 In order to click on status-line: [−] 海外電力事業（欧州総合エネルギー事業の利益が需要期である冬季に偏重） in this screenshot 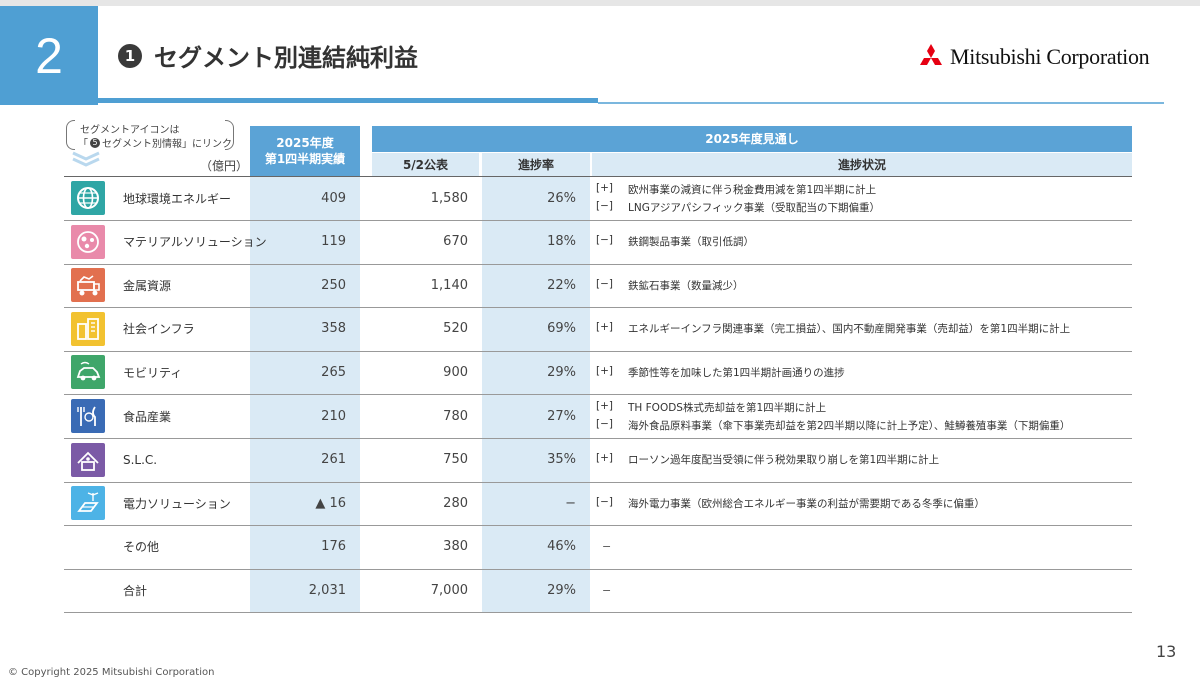, I will do `click(790, 503)`.